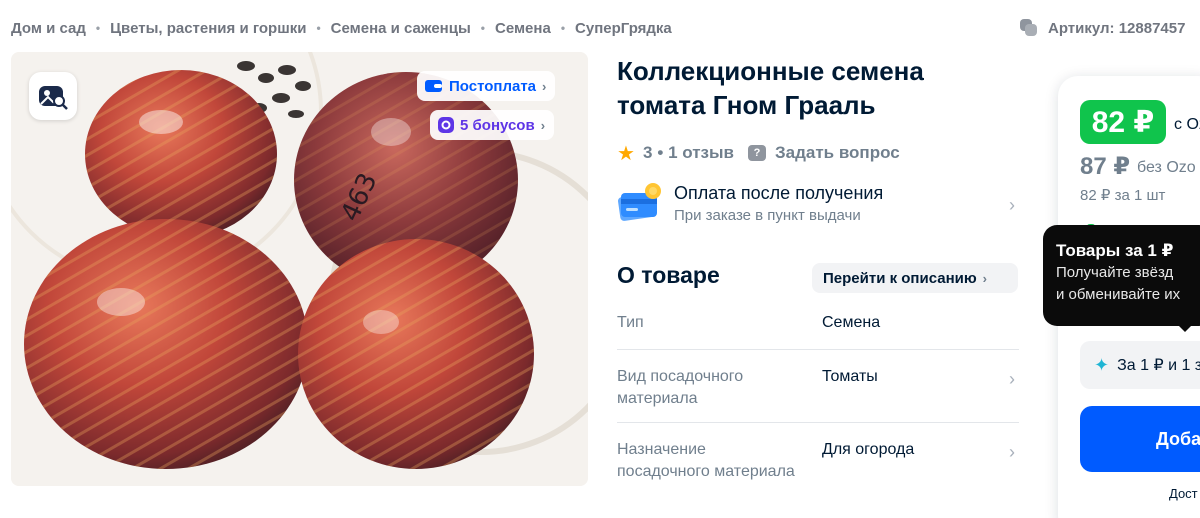 The image size is (1200, 518). I want to click on image-search-icon, so click(53, 98).